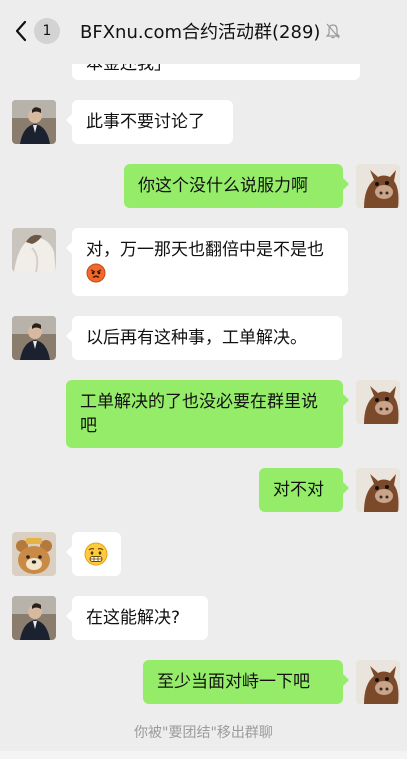  I want to click on angry-face-emoji, so click(96, 276).